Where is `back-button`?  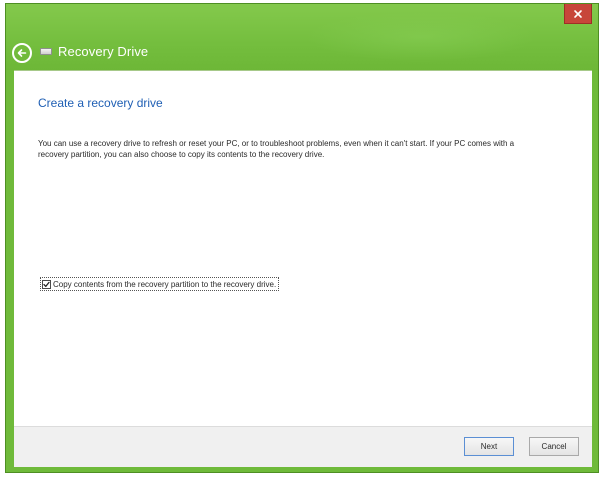
back-button is located at coordinates (22, 53).